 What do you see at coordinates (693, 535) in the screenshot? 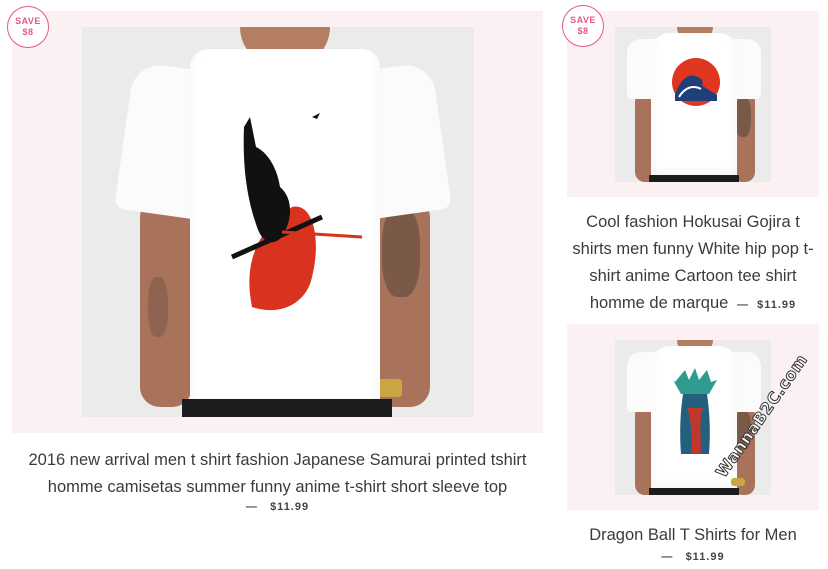
I see `product-title: Dragon Ball T Shirts for Men` at bounding box center [693, 535].